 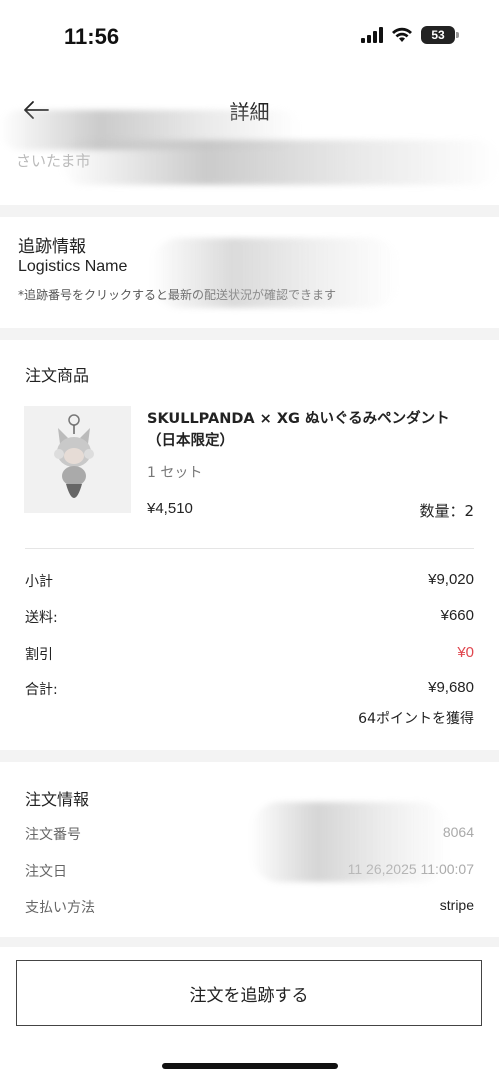 I want to click on wifi-icon, so click(x=402, y=34).